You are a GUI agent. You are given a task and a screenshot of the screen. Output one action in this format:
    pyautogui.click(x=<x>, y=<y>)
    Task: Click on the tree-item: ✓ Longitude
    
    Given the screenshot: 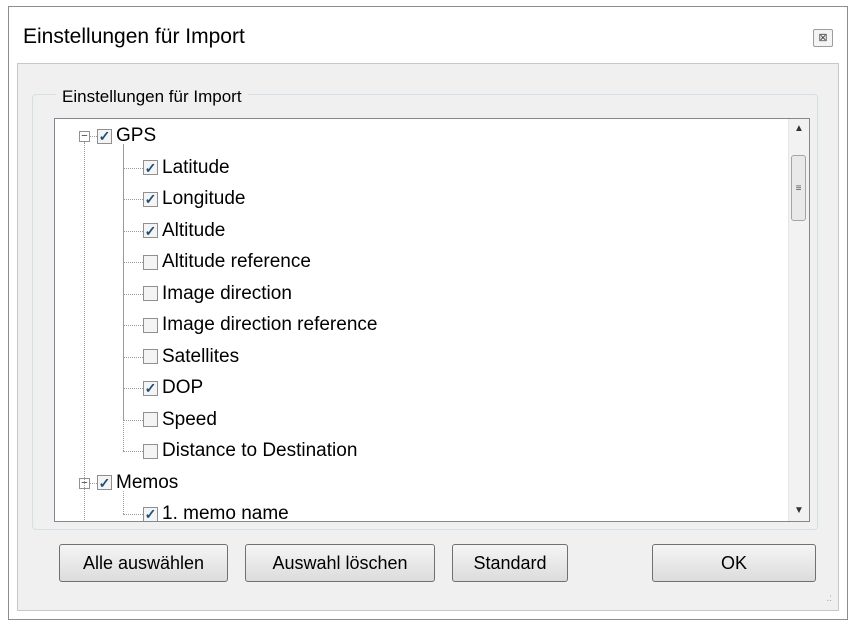 What is the action you would take?
    pyautogui.click(x=194, y=199)
    